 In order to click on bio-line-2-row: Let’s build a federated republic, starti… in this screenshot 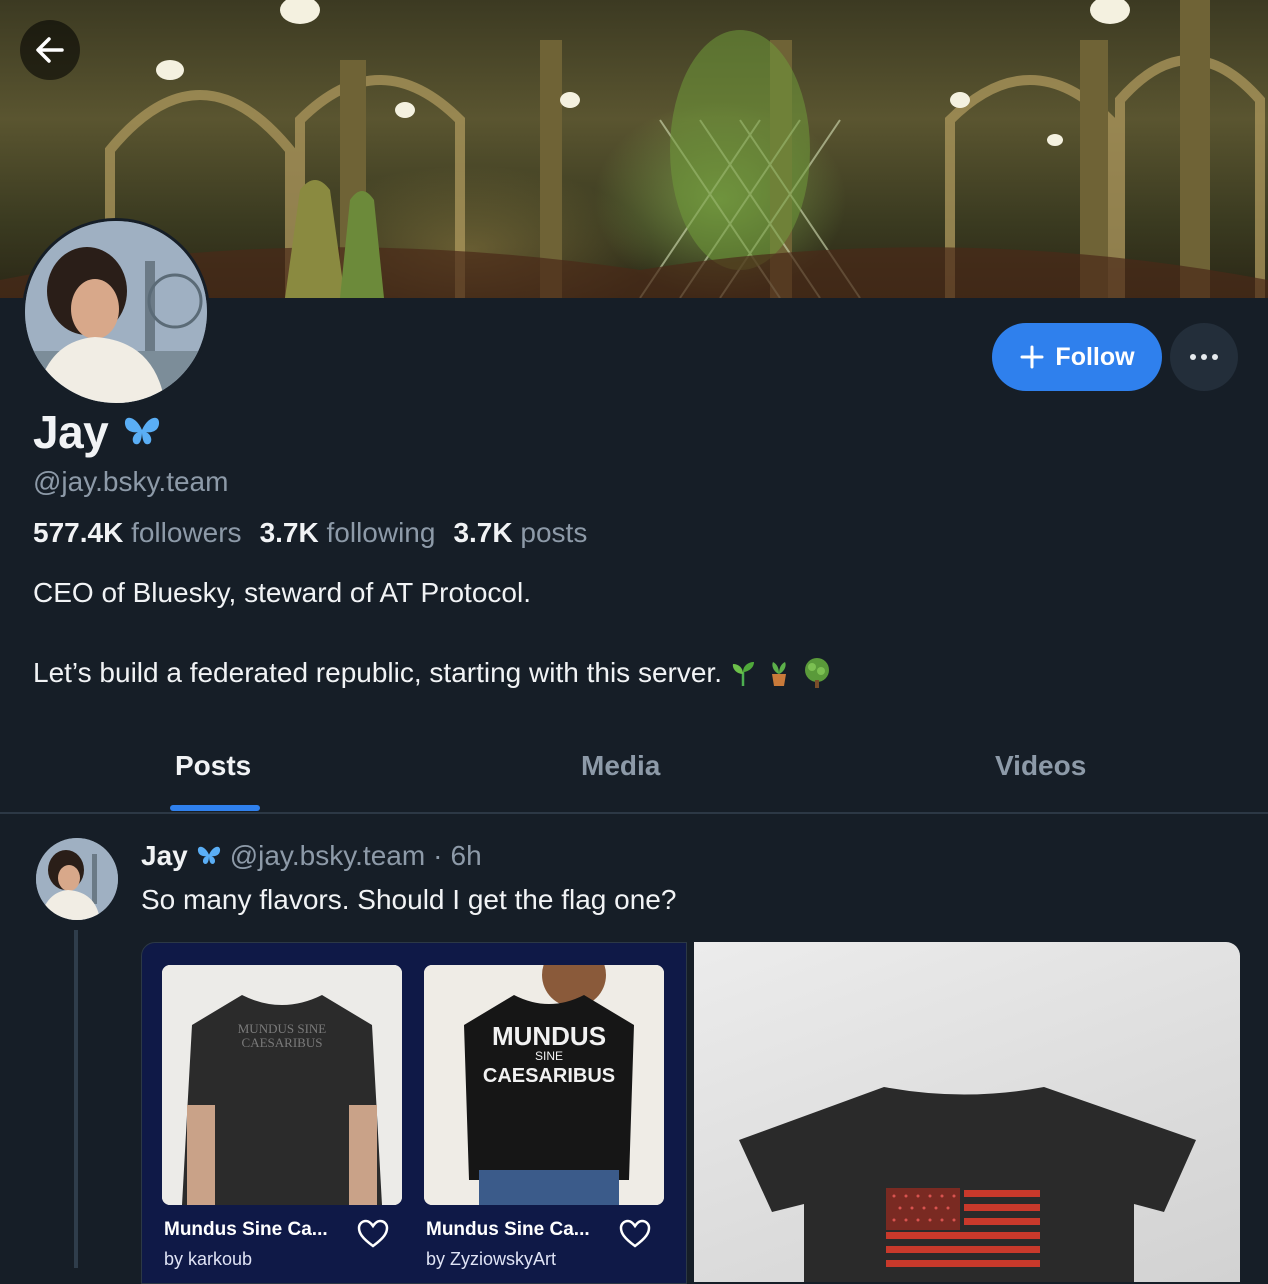, I will do `click(433, 673)`.